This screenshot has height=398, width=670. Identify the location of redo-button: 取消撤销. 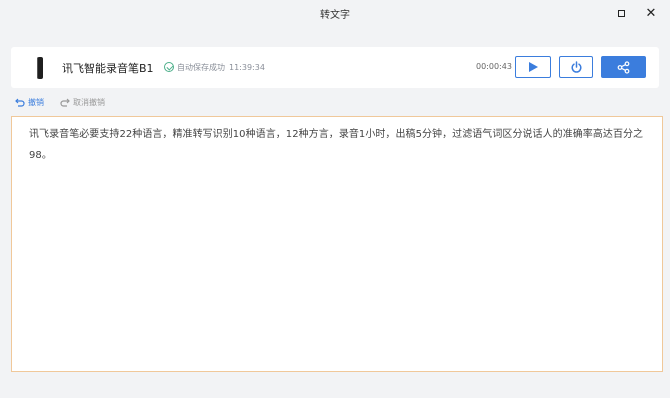
(82, 102).